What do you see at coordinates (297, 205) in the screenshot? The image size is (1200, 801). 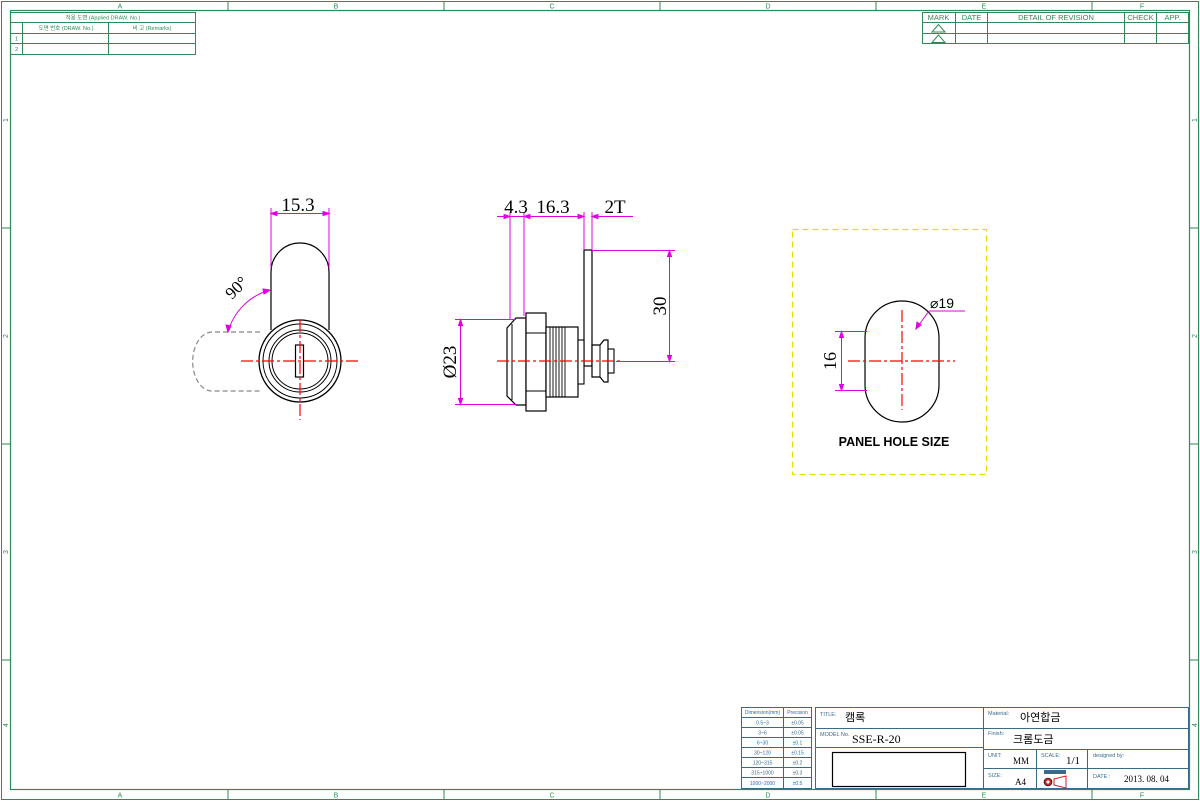 I see `dim-front-width: 15.3` at bounding box center [297, 205].